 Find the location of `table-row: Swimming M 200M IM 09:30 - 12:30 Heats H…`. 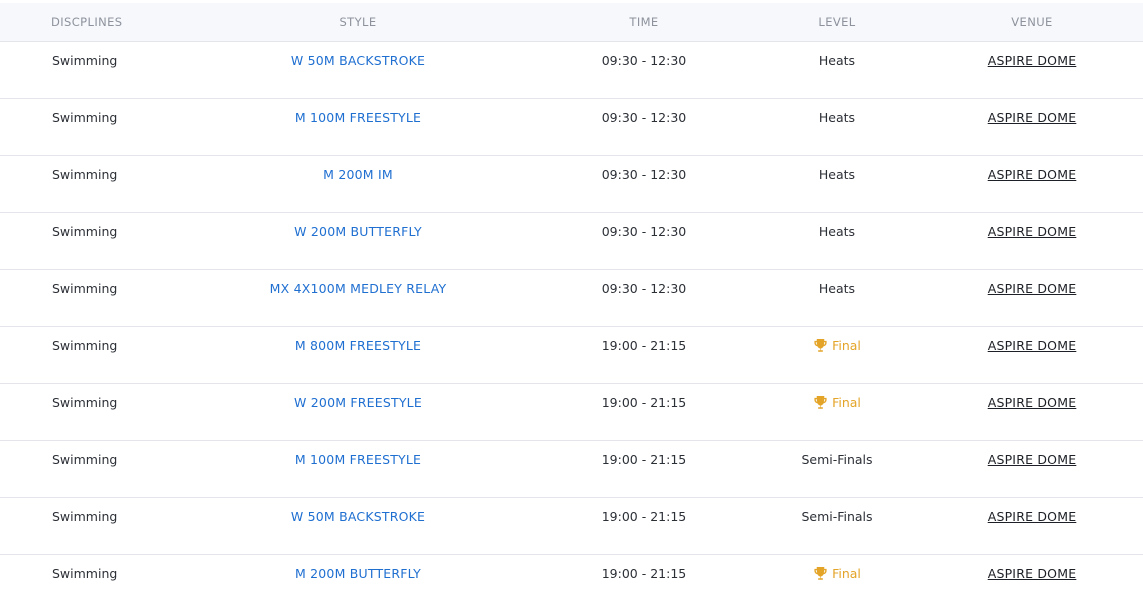

table-row: Swimming M 200M IM 09:30 - 12:30 Heats H… is located at coordinates (571, 184).